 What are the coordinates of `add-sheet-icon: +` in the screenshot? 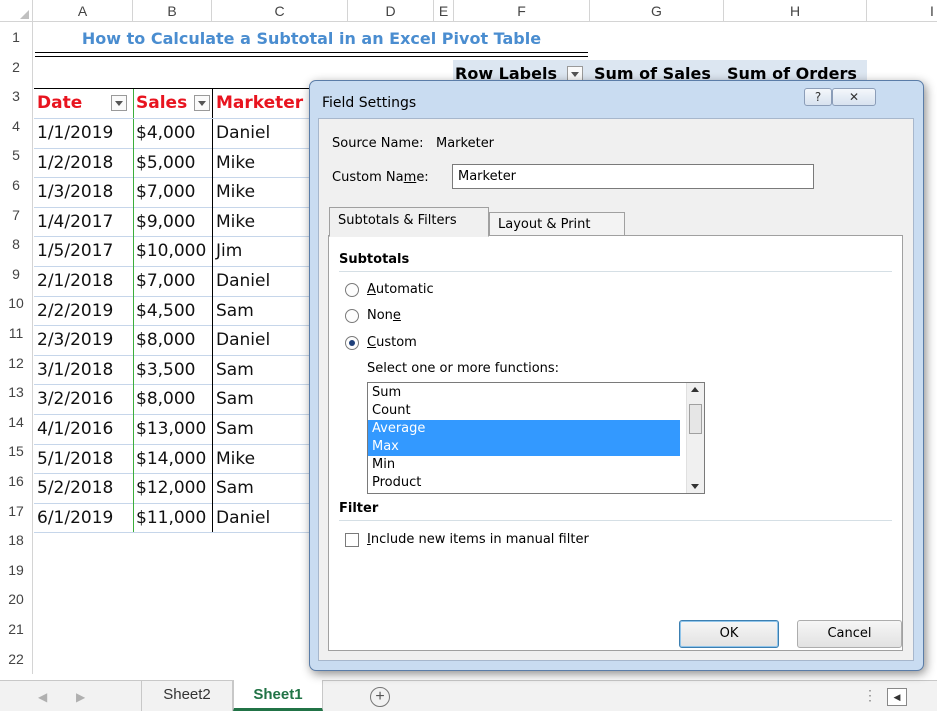 It's located at (380, 697).